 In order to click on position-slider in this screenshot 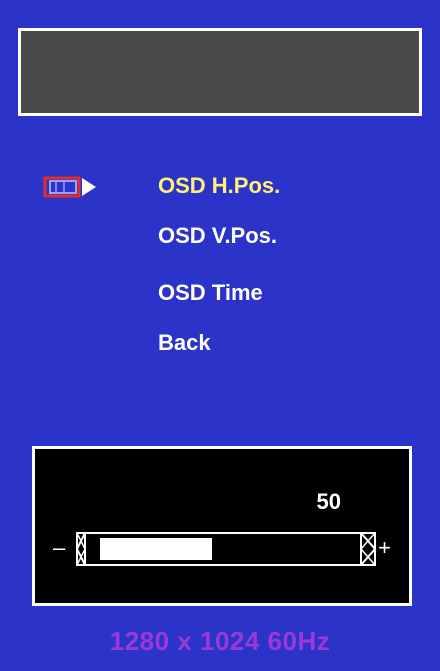, I will do `click(226, 549)`.